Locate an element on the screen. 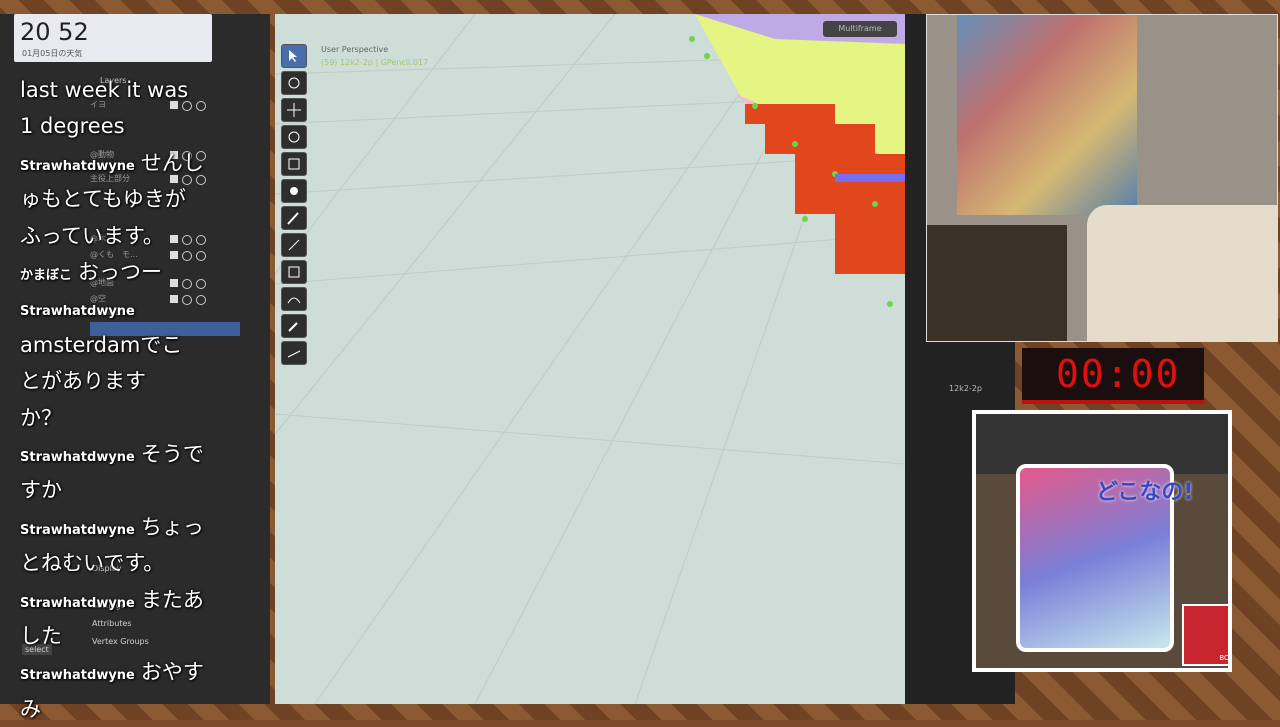  clock-widget: 20 52 01月05日の天気 is located at coordinates (113, 38).